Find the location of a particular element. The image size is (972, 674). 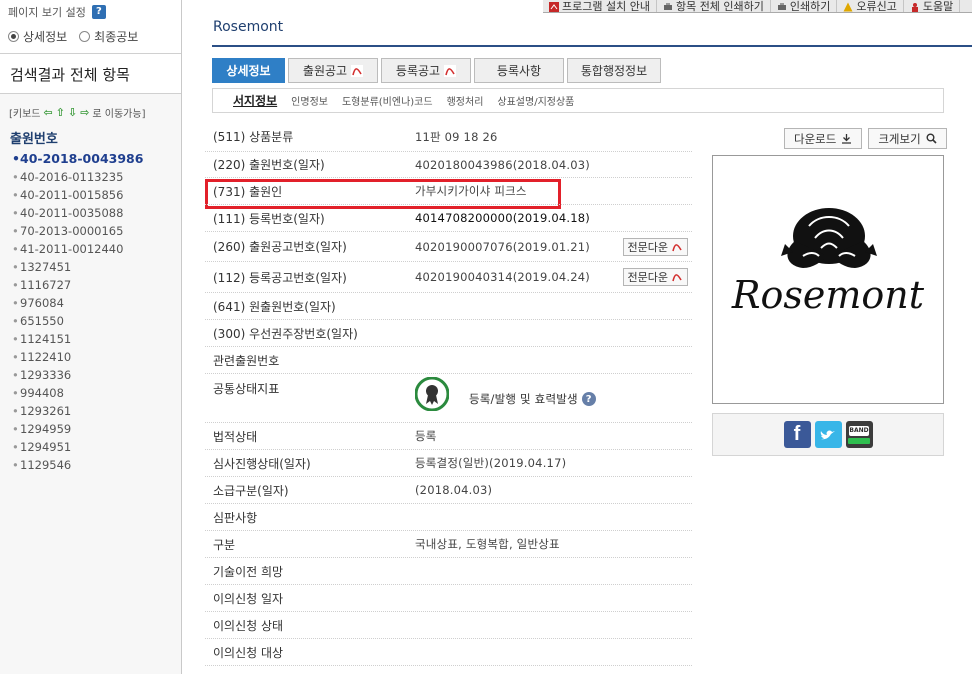

row-label: (220) 출원번호(일자) is located at coordinates (269, 165).